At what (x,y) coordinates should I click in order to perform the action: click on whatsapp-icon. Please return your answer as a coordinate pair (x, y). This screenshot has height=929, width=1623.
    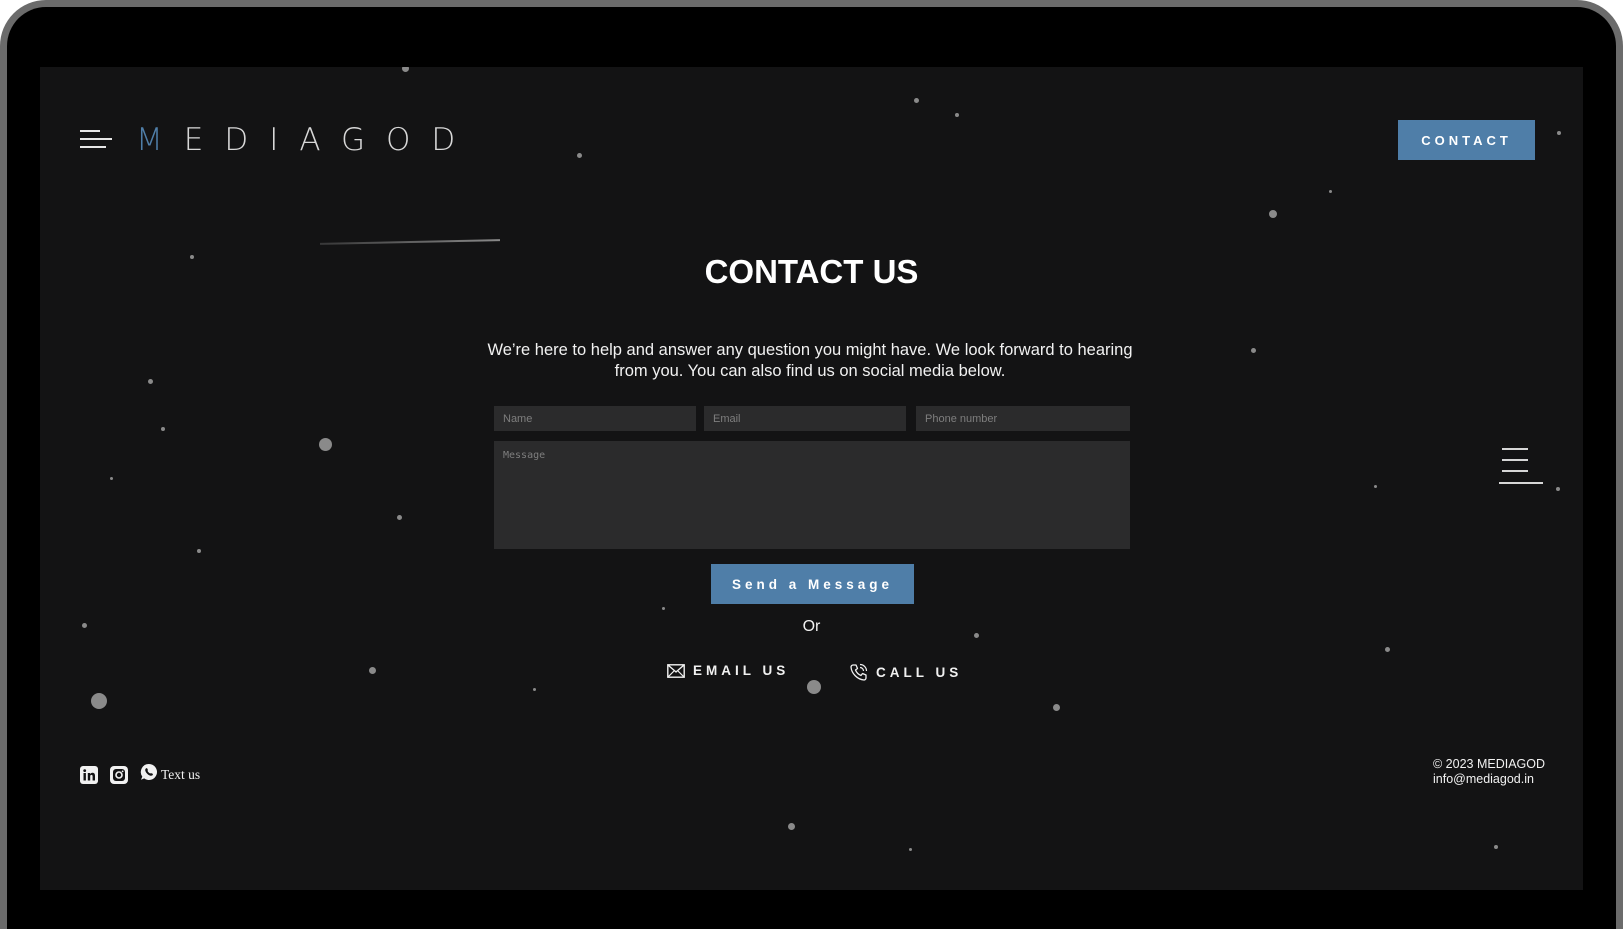
    Looking at the image, I should click on (149, 774).